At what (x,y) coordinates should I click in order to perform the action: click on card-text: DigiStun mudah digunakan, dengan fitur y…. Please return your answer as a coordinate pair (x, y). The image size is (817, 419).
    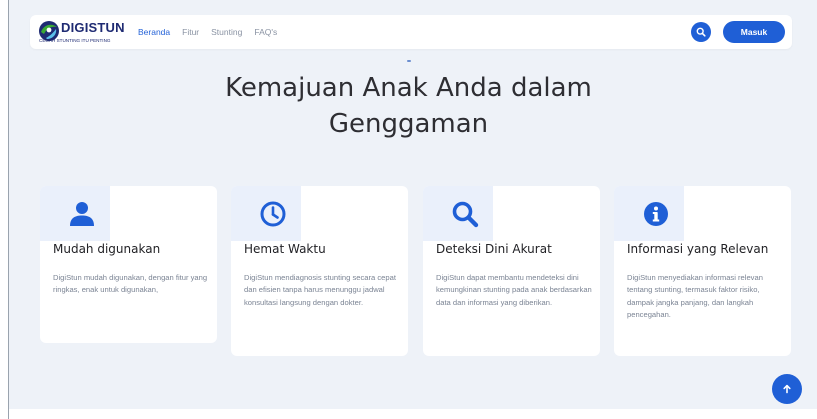
    Looking at the image, I should click on (130, 284).